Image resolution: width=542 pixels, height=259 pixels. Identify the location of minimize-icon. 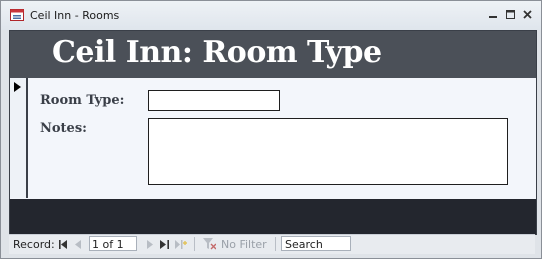
(493, 14).